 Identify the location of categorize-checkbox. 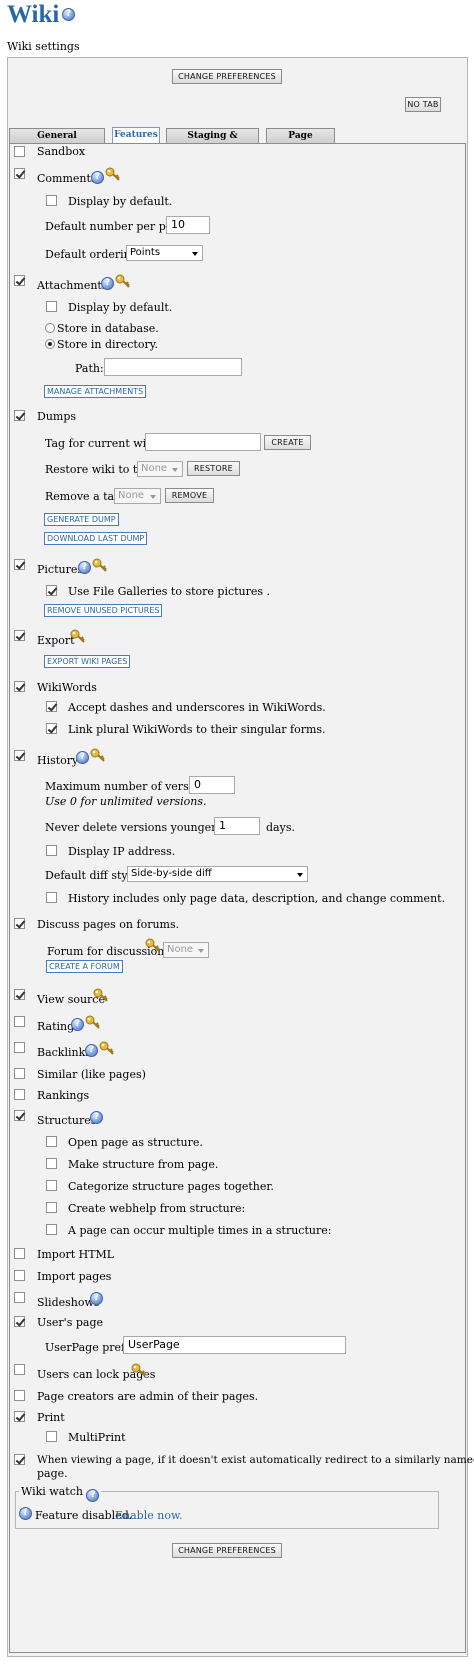
(51, 1185).